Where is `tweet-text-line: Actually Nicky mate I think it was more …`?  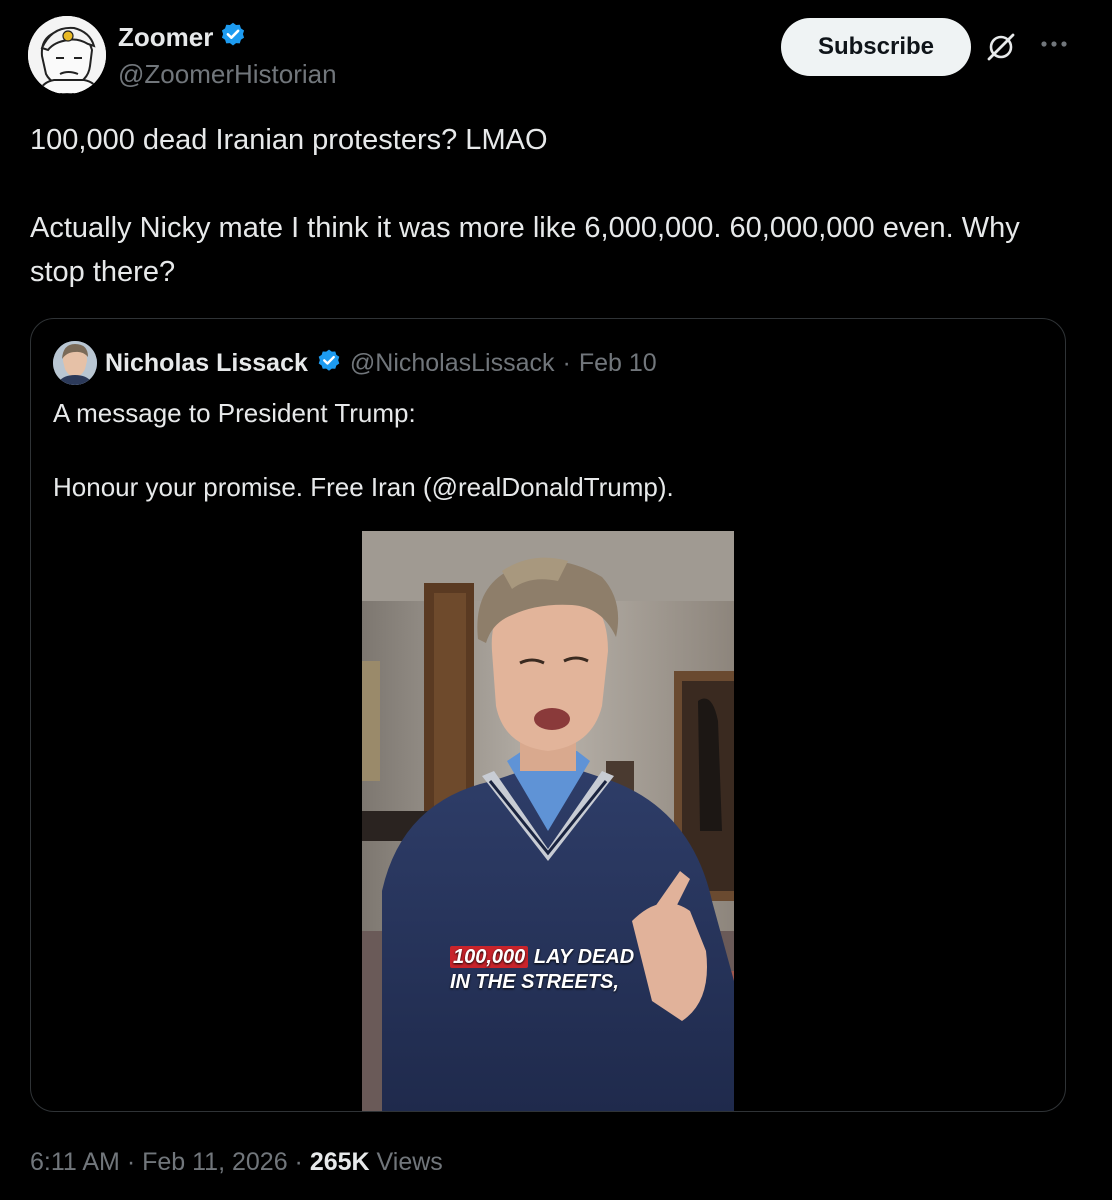
tweet-text-line: Actually Nicky mate I think it was more … is located at coordinates (525, 250).